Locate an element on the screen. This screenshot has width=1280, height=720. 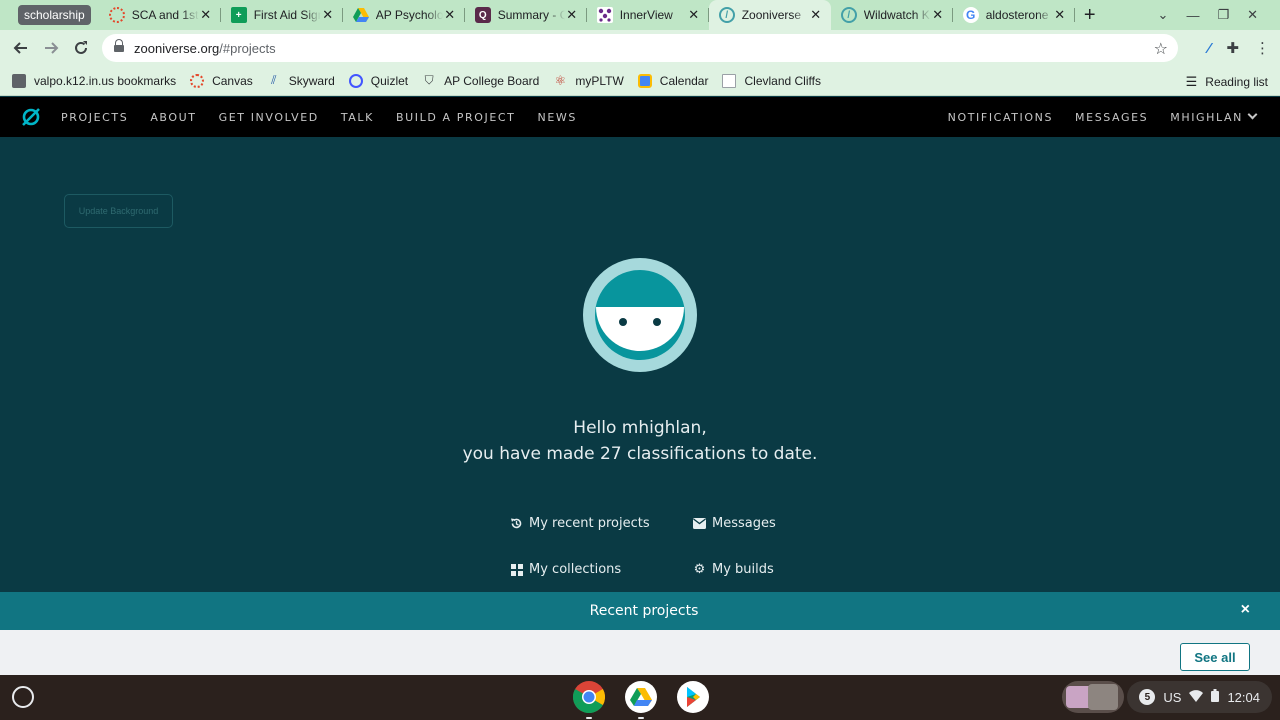
tab-title: Summary - Q is located at coordinates (531, 15).